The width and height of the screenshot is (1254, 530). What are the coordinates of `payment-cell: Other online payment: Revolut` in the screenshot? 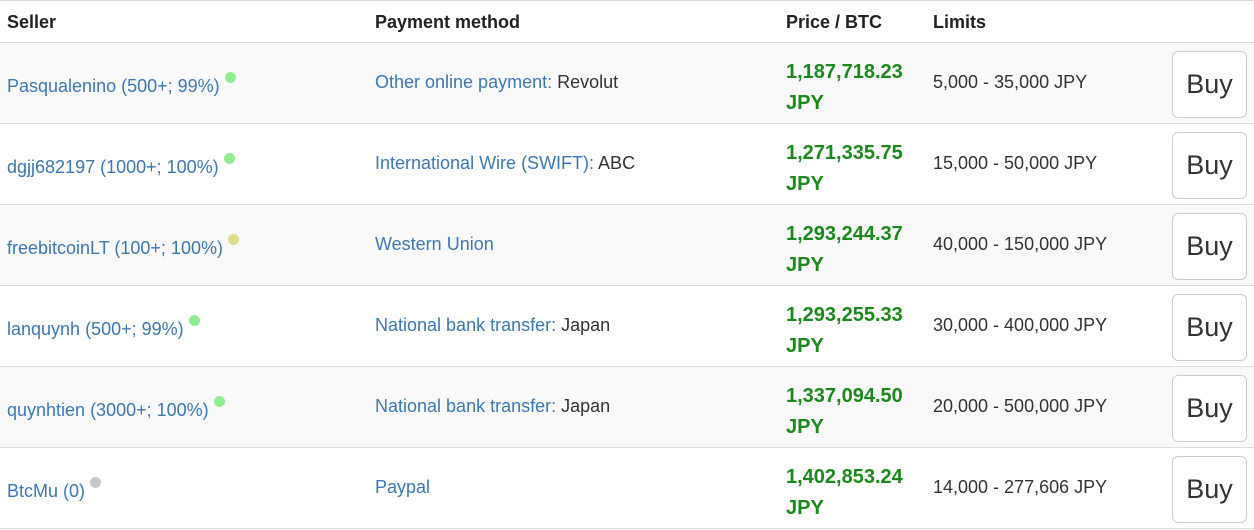 It's located at (496, 82).